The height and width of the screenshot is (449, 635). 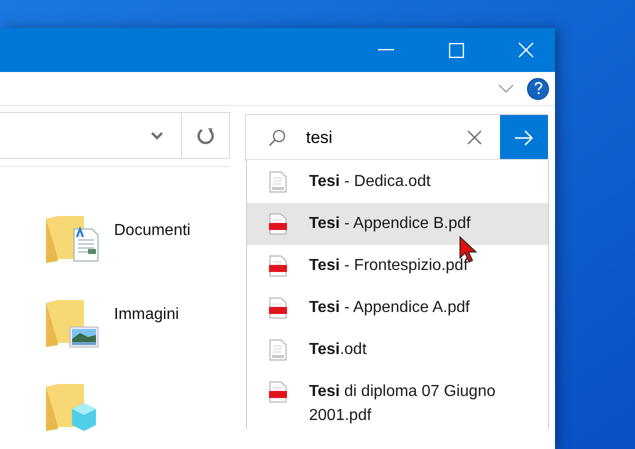 I want to click on question-mark-icon, so click(x=538, y=88).